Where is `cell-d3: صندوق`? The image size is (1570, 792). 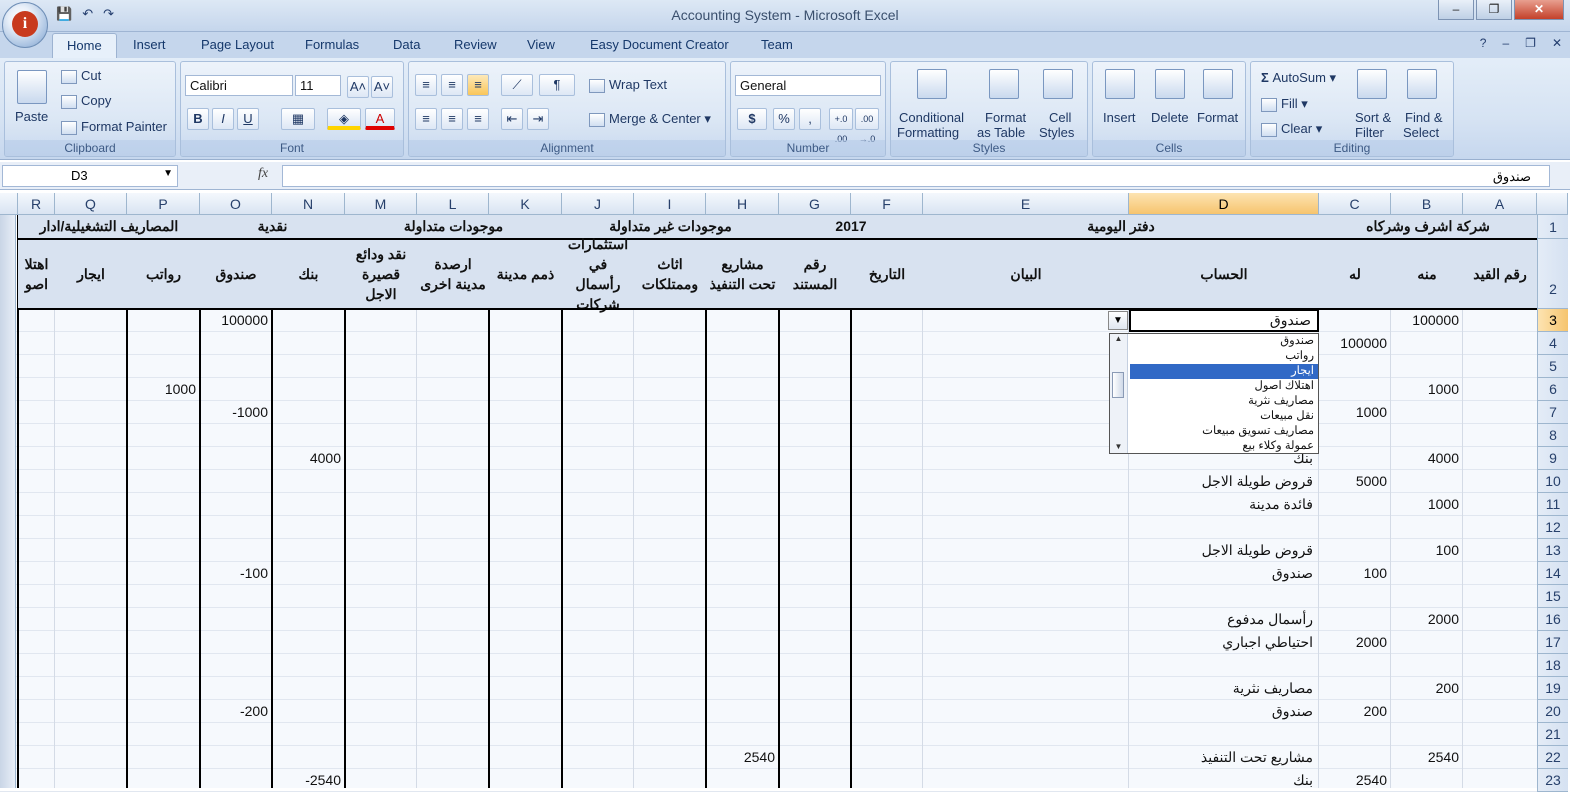
cell-d3: صندوق is located at coordinates (1224, 320).